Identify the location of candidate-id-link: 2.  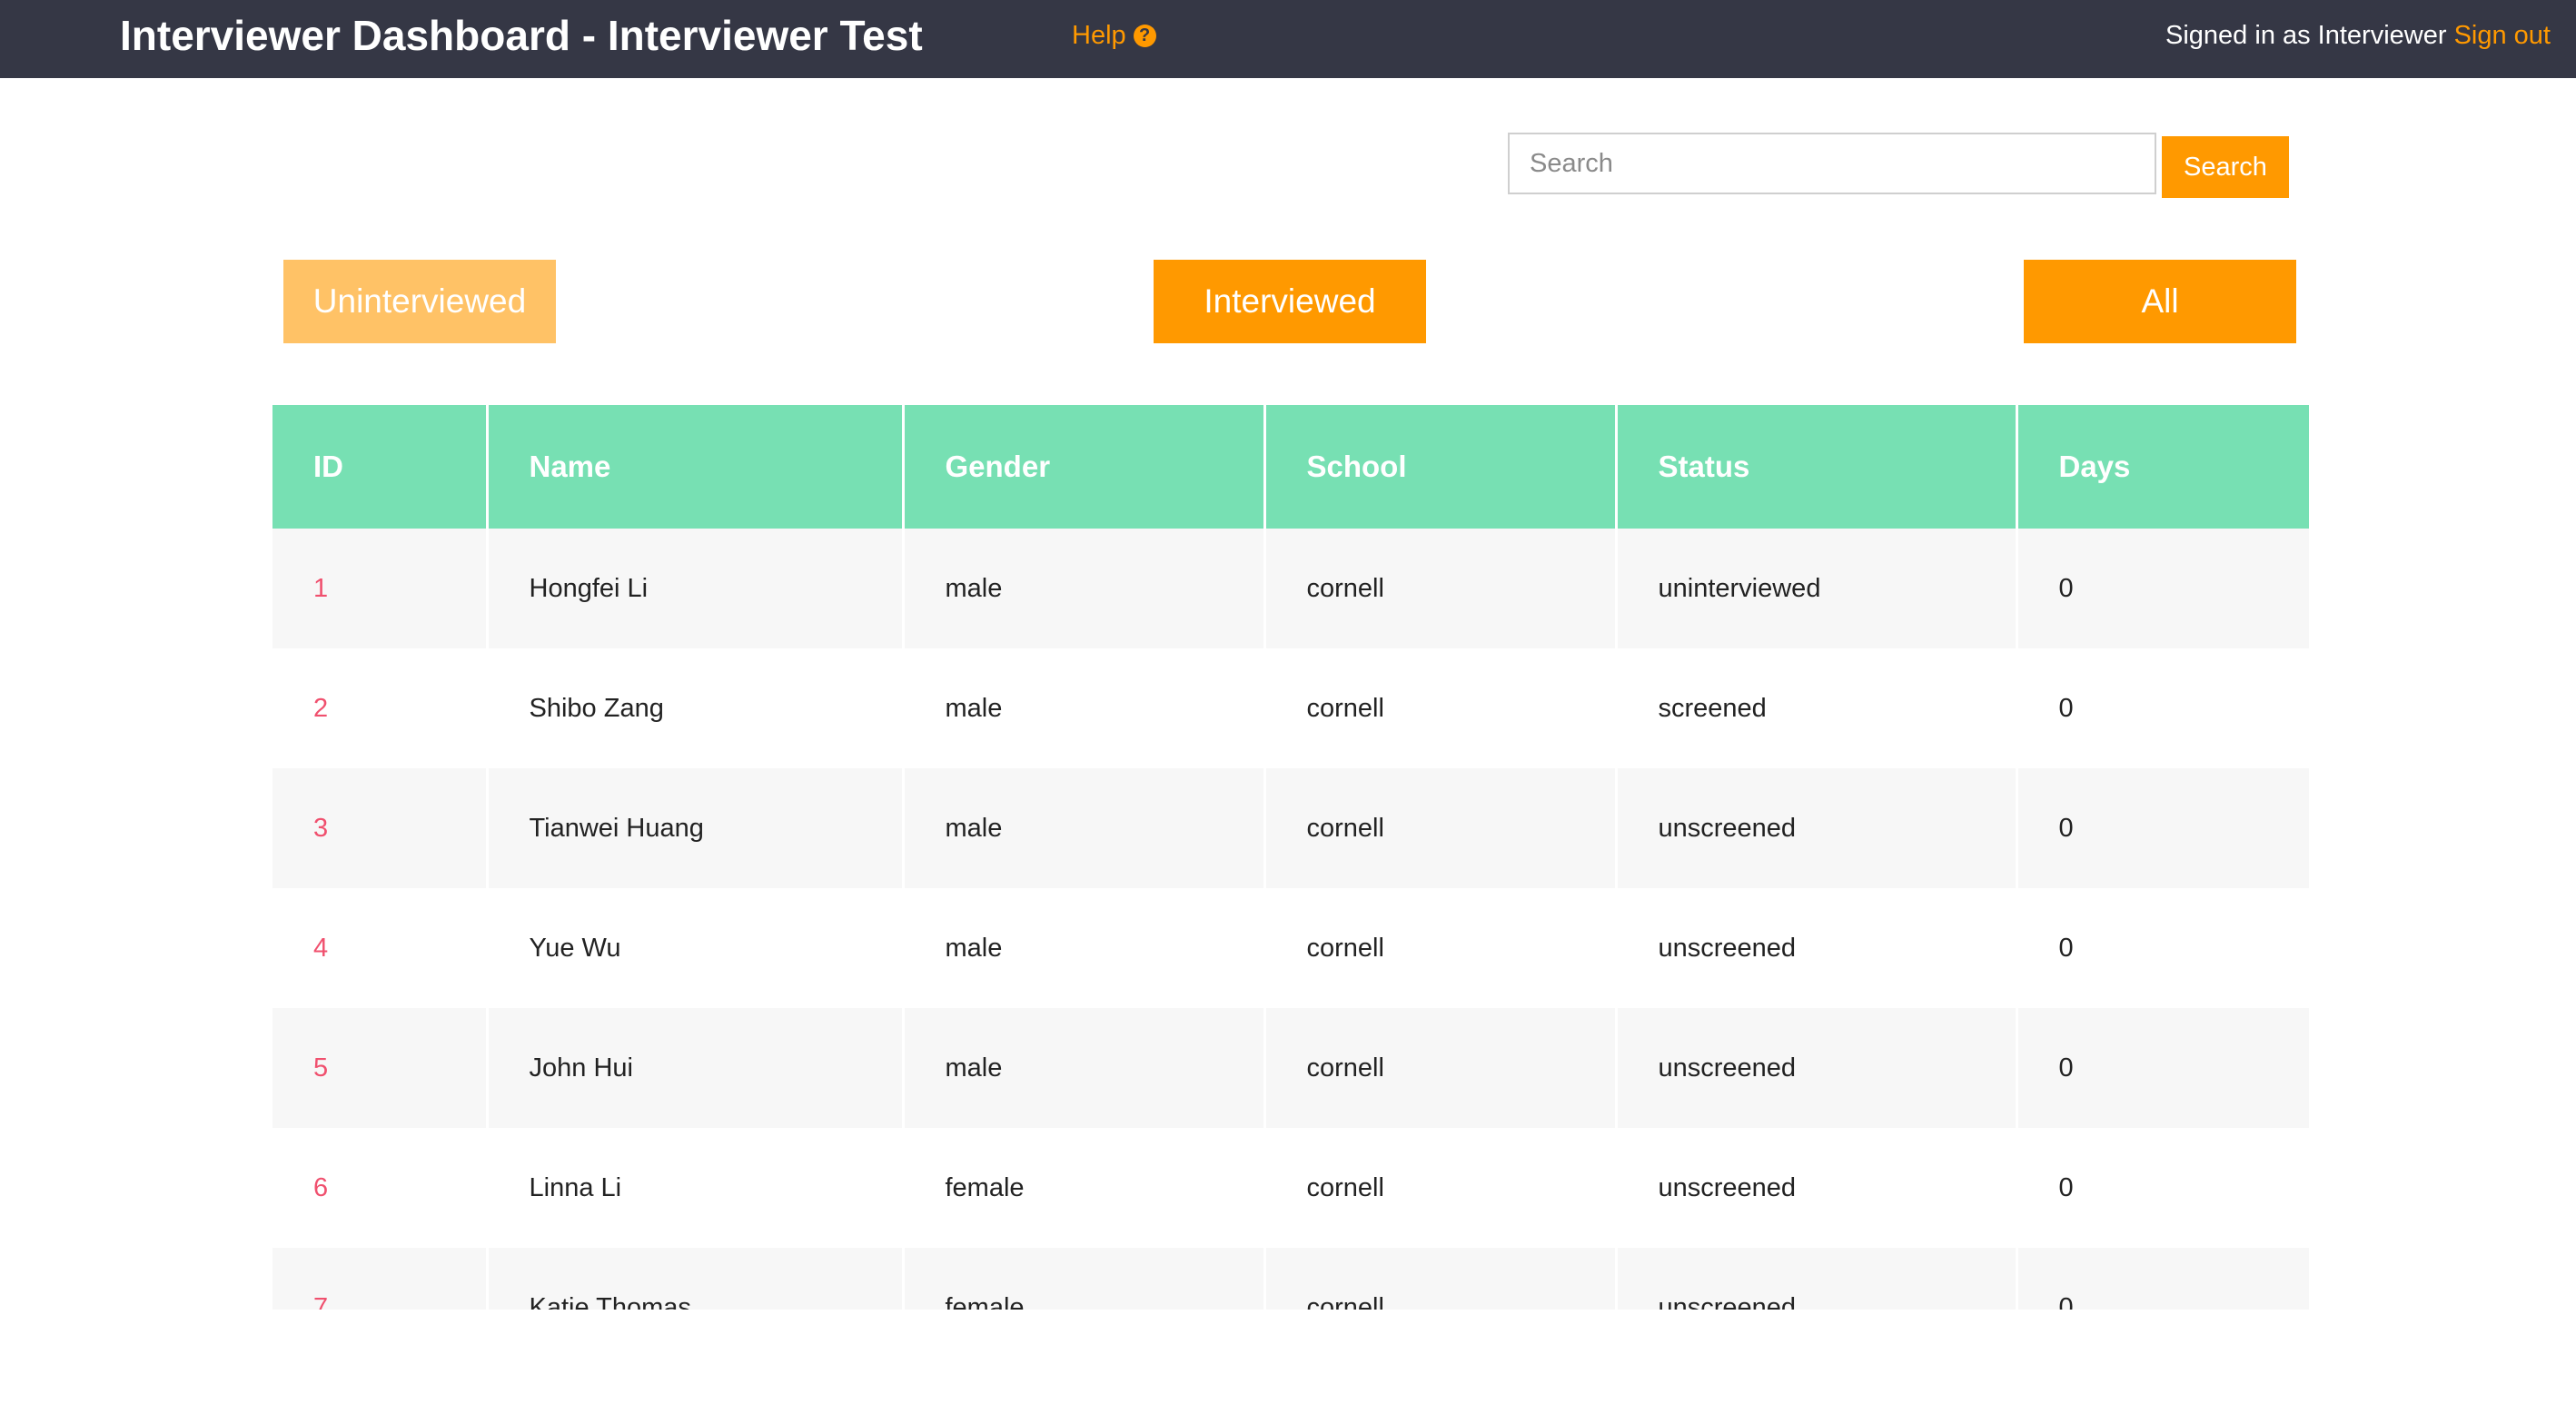
(320, 708).